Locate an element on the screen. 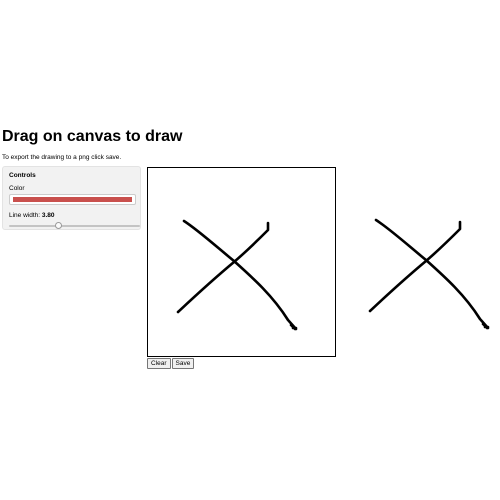  color-picker is located at coordinates (72, 199).